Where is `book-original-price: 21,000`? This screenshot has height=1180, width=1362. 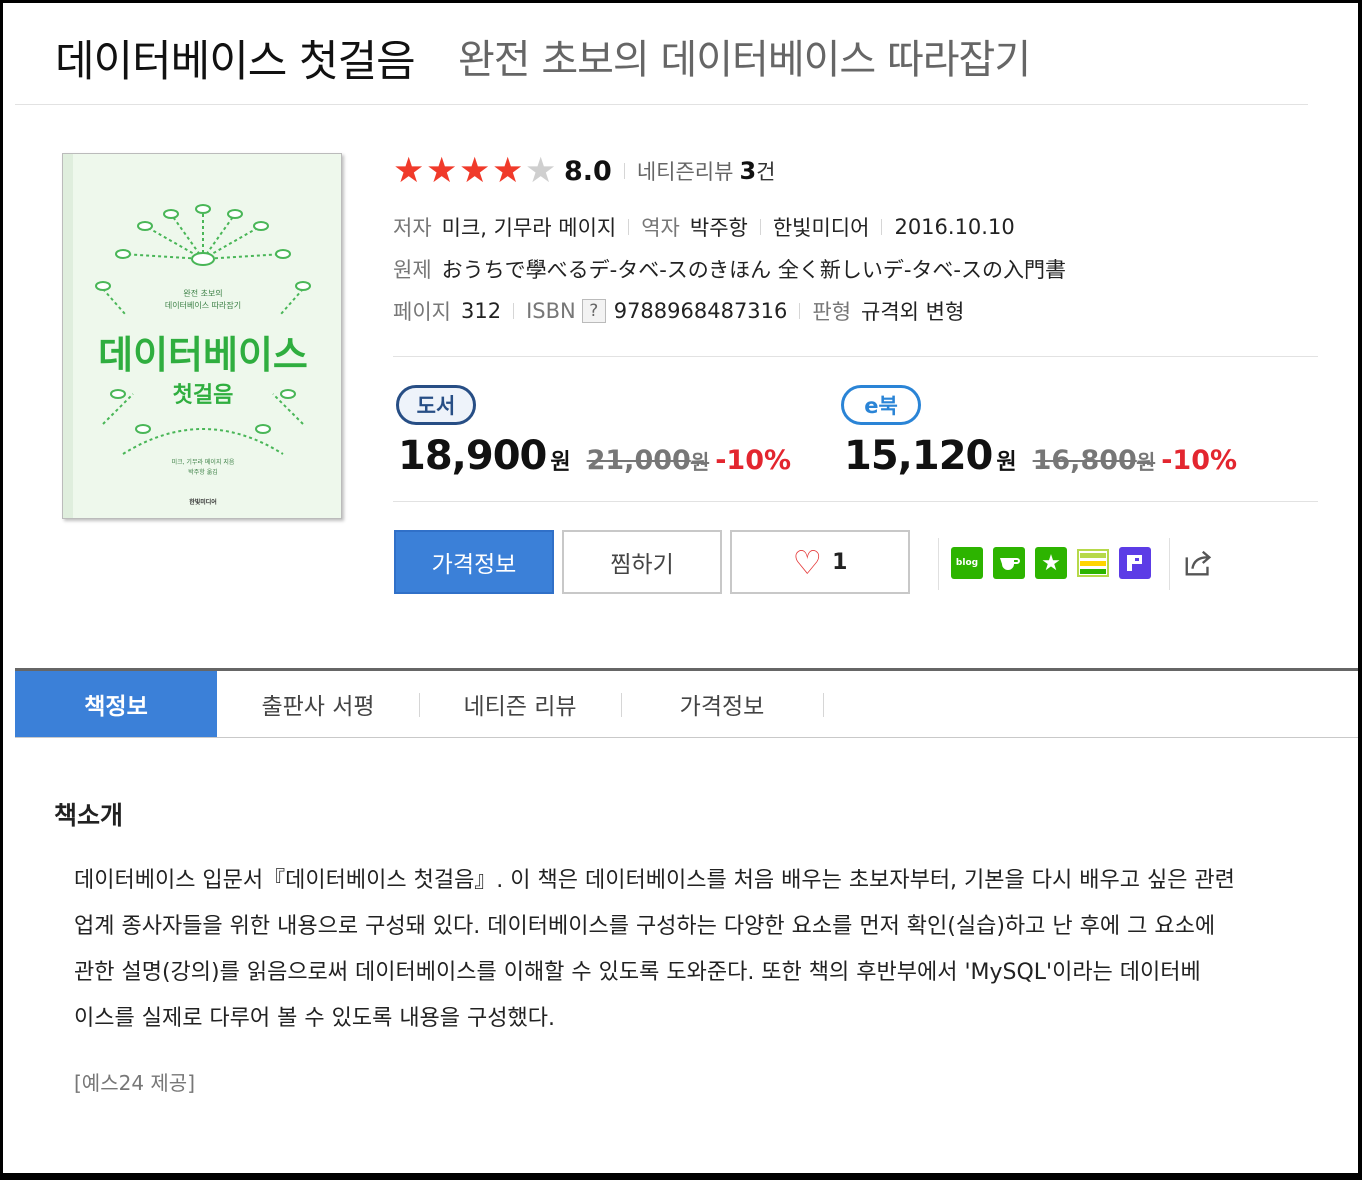 book-original-price: 21,000 is located at coordinates (638, 460).